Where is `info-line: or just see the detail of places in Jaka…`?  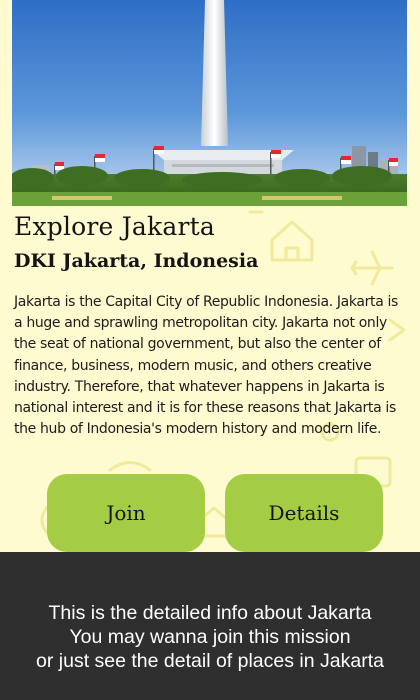
info-line: or just see the detail of places in Jaka… is located at coordinates (210, 661).